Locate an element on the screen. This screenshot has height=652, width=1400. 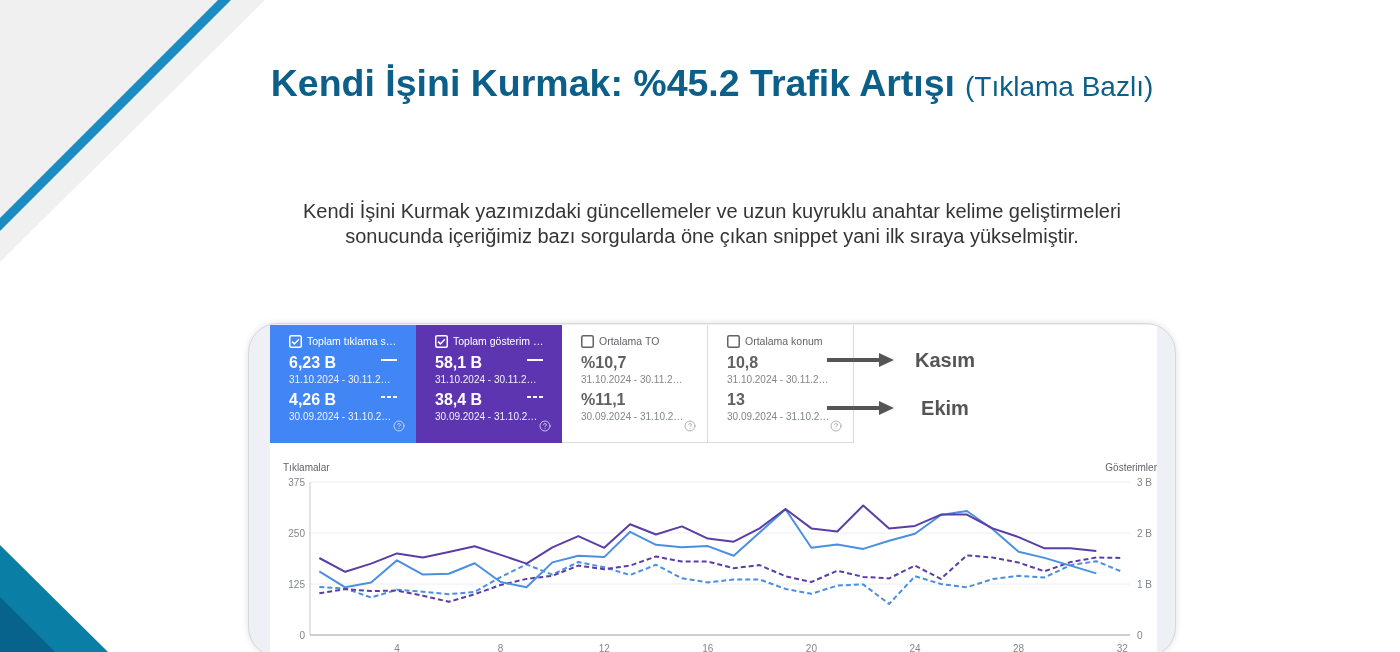
metric-value: 13 is located at coordinates (736, 400).